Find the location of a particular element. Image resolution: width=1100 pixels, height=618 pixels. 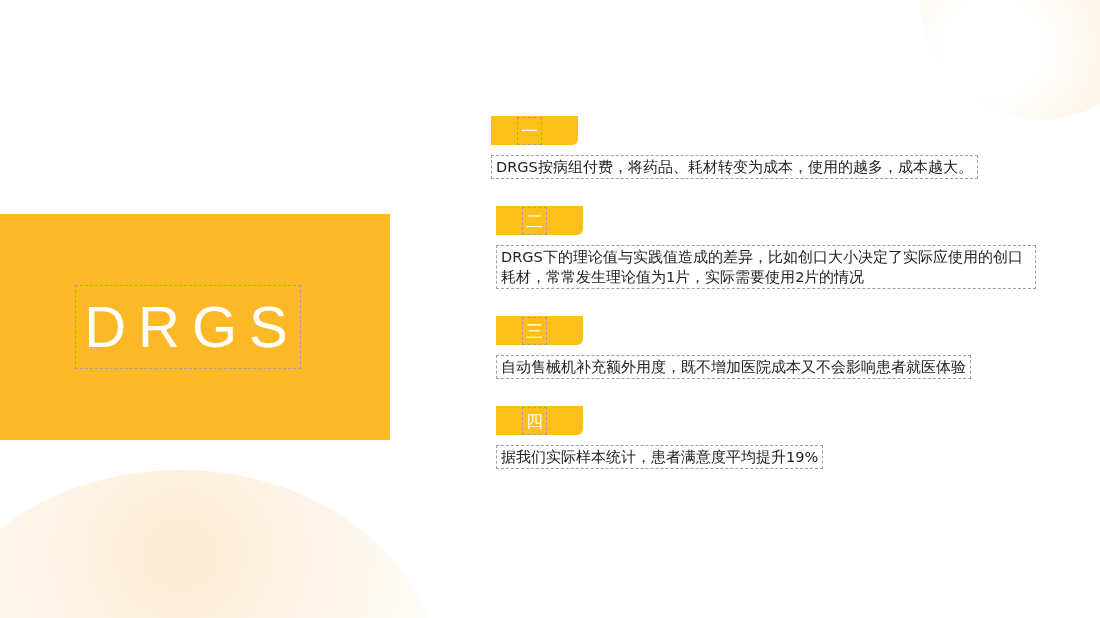

number-label: 二 is located at coordinates (534, 220).